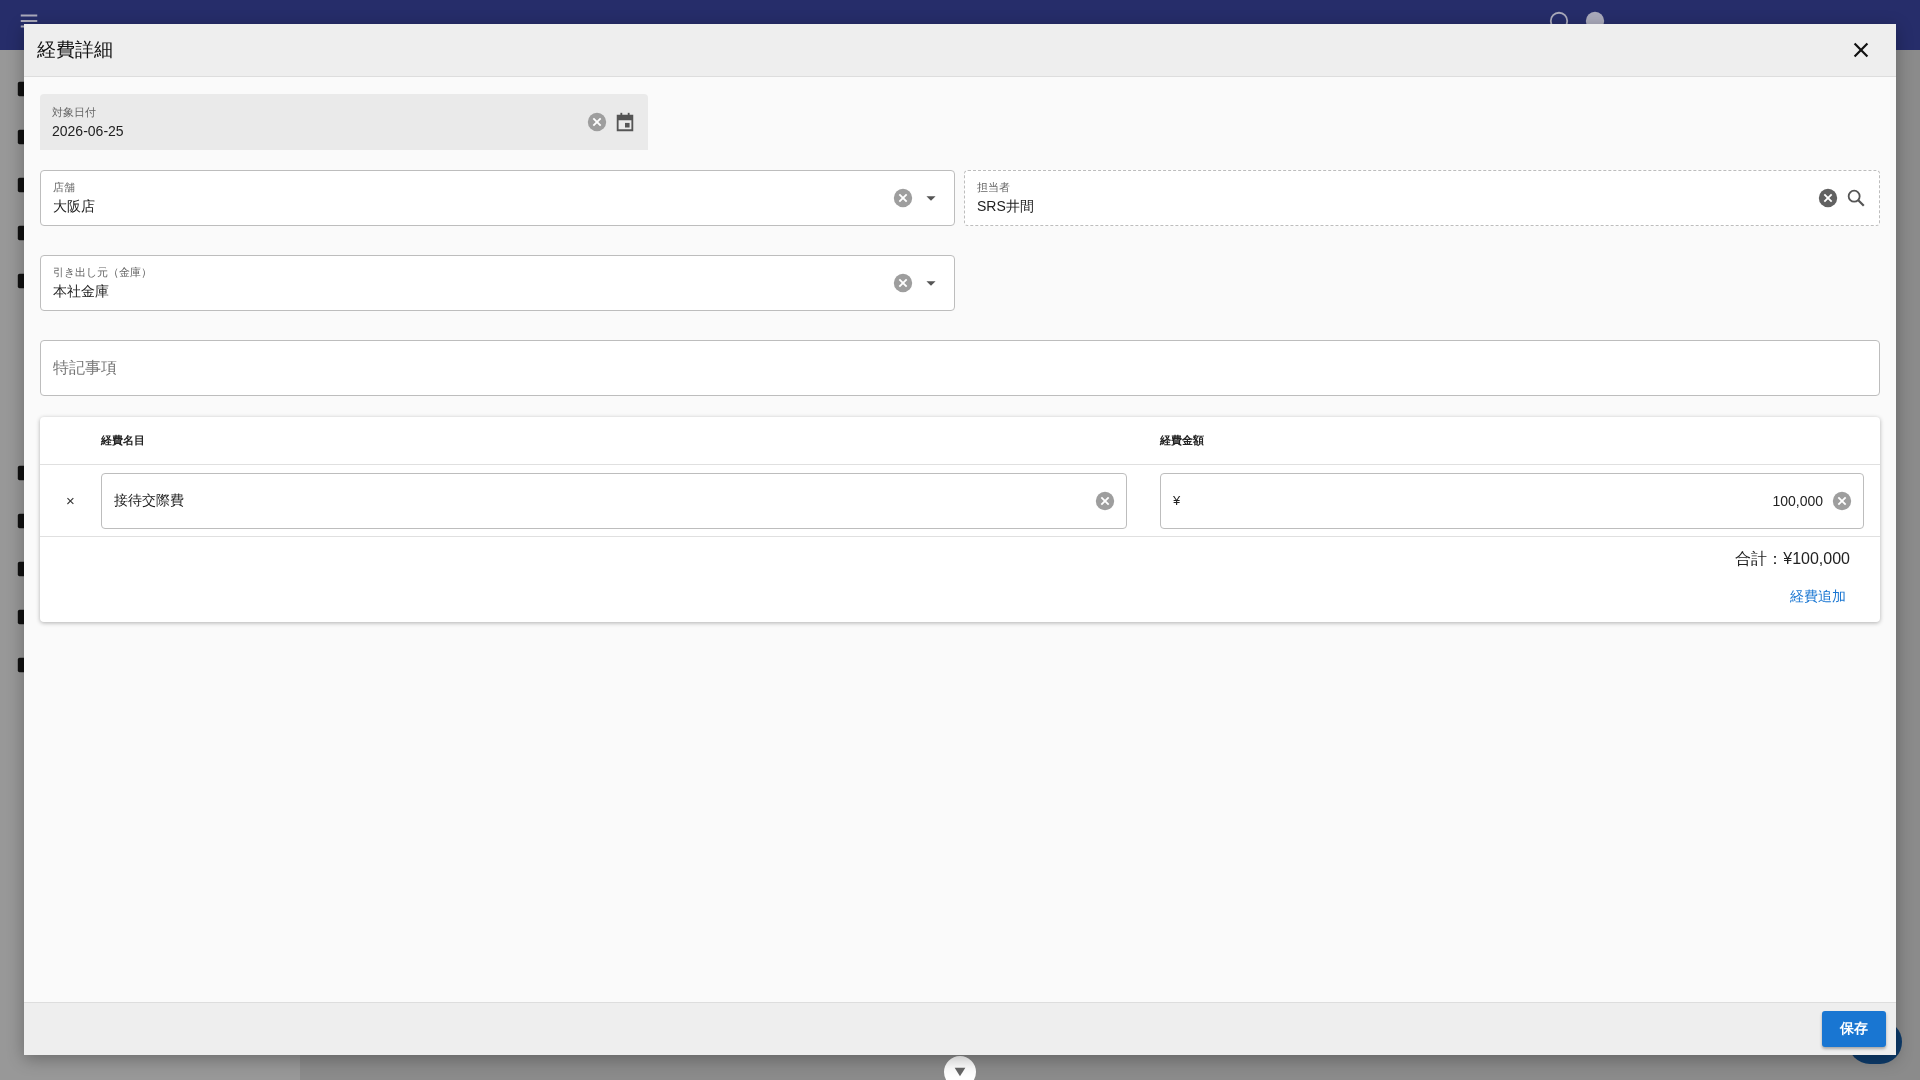 Image resolution: width=1920 pixels, height=1080 pixels. I want to click on field-label: 対象日付, so click(74, 112).